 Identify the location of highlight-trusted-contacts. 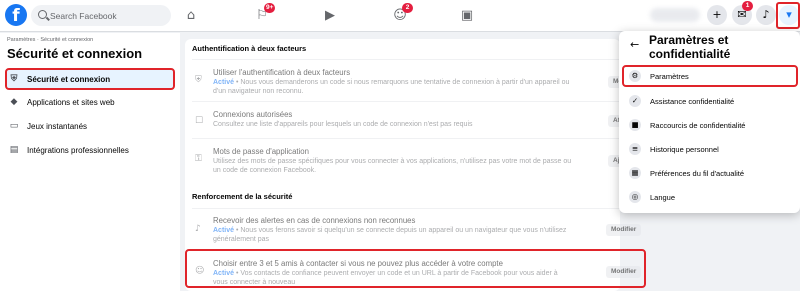
(415, 268).